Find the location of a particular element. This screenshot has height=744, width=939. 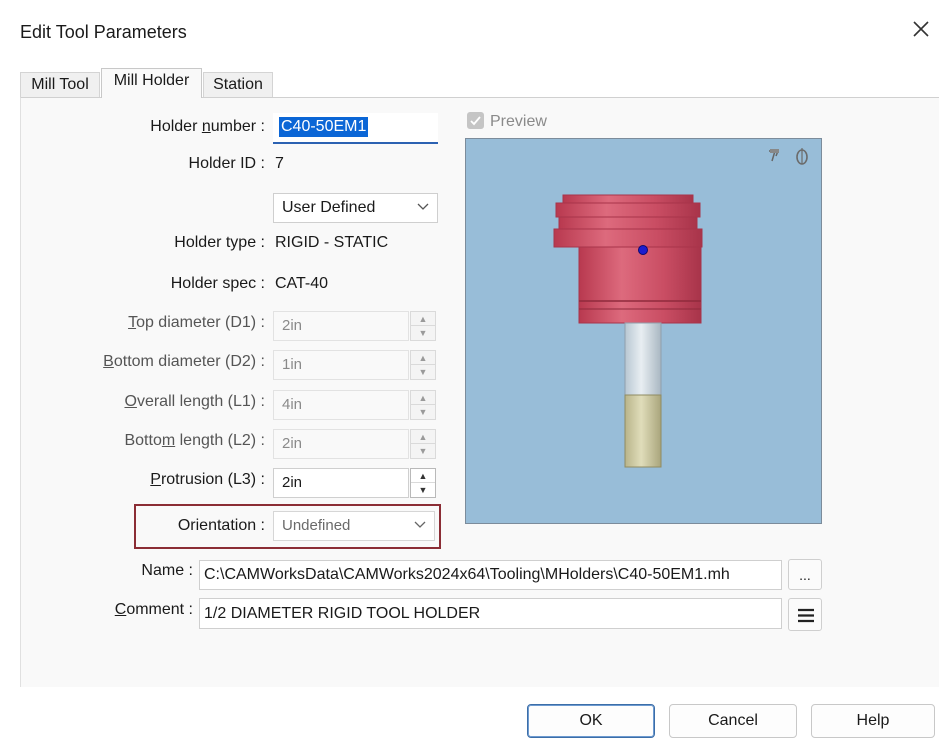

top-diameter-field: 2in is located at coordinates (341, 326).